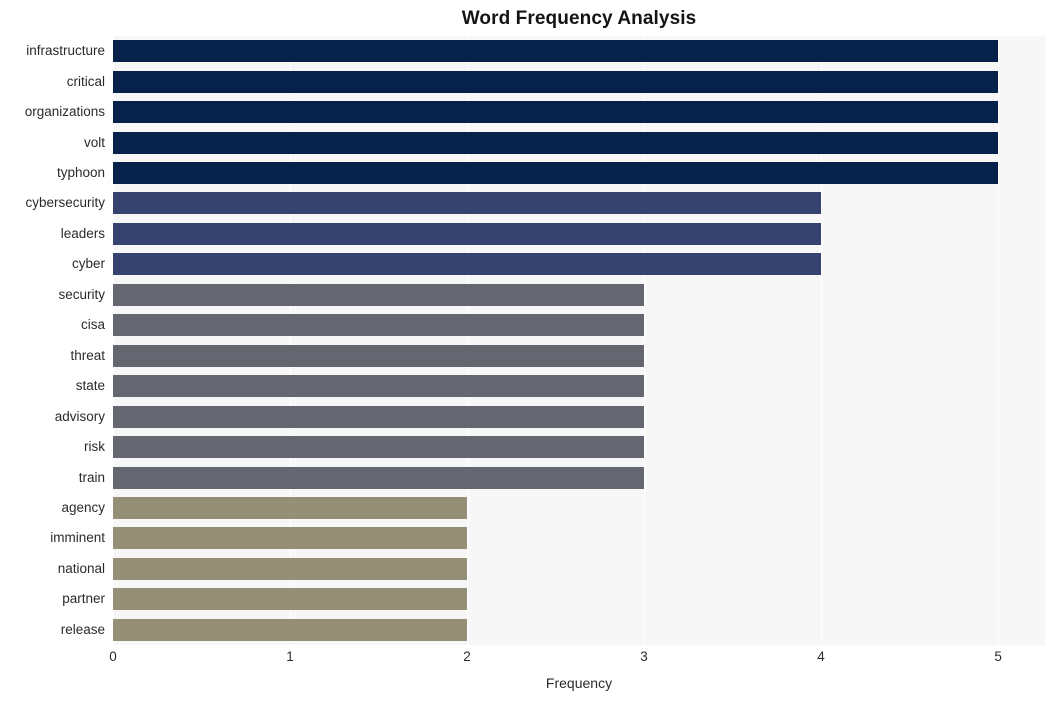 The width and height of the screenshot is (1053, 701). I want to click on y-axis-tick-label: cisa, so click(92, 325).